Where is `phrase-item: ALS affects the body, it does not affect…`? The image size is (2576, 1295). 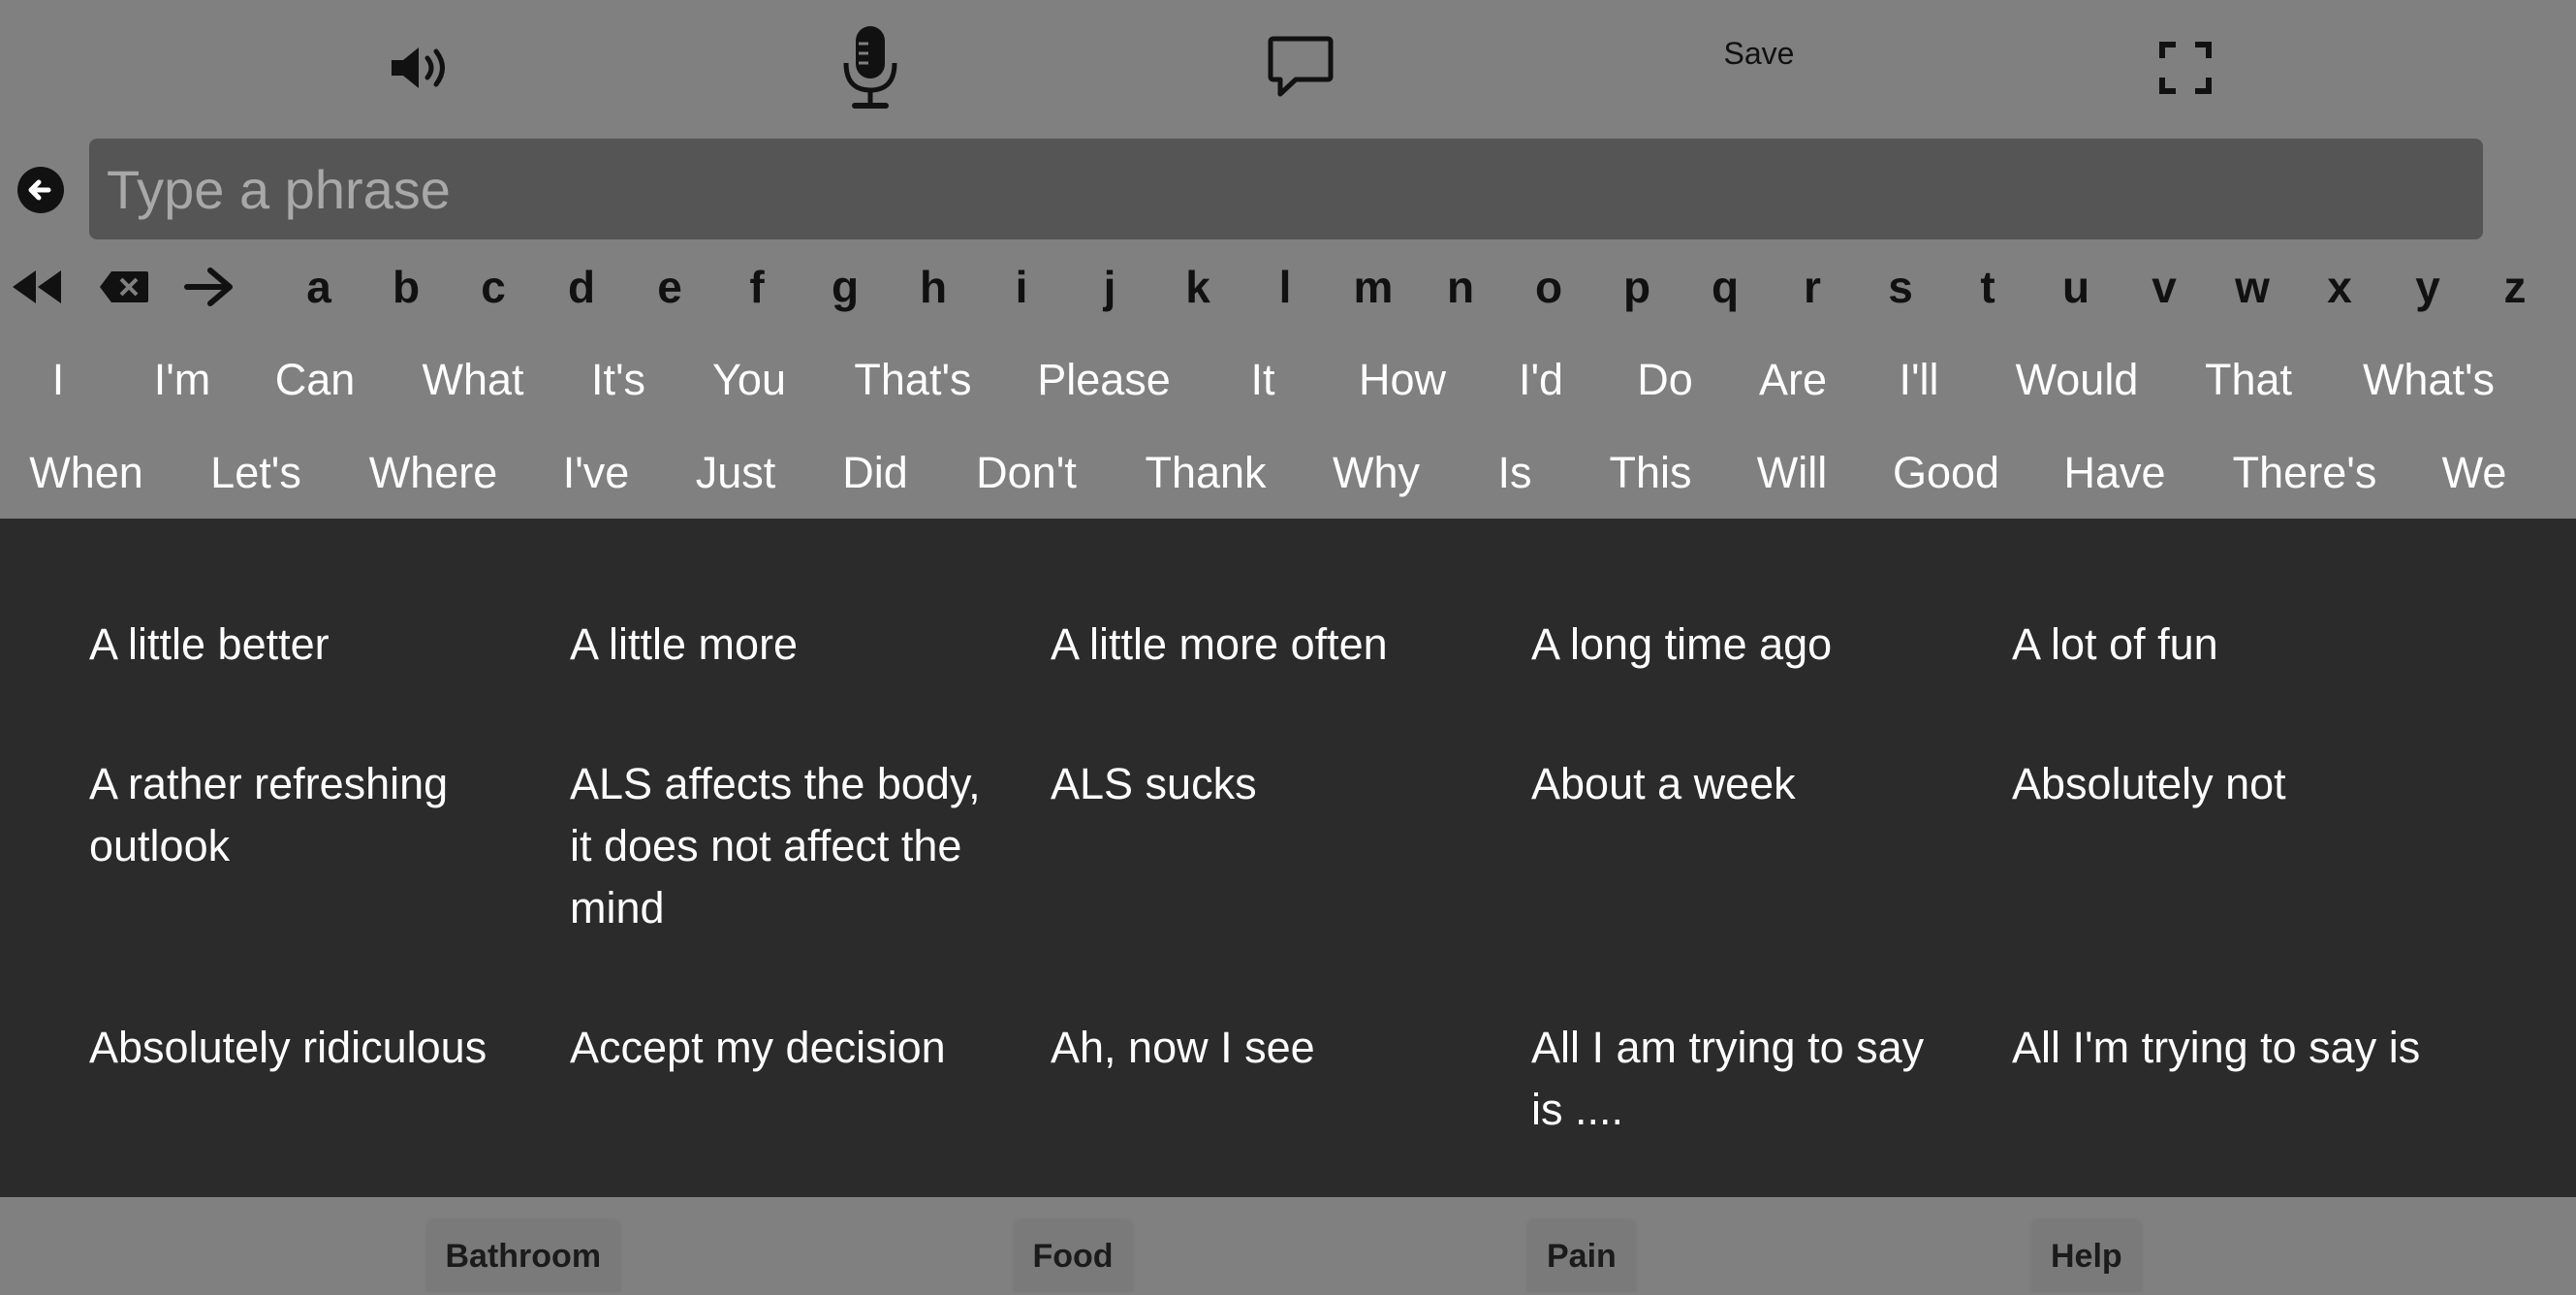 phrase-item: ALS affects the body, it does not affect… is located at coordinates (783, 846).